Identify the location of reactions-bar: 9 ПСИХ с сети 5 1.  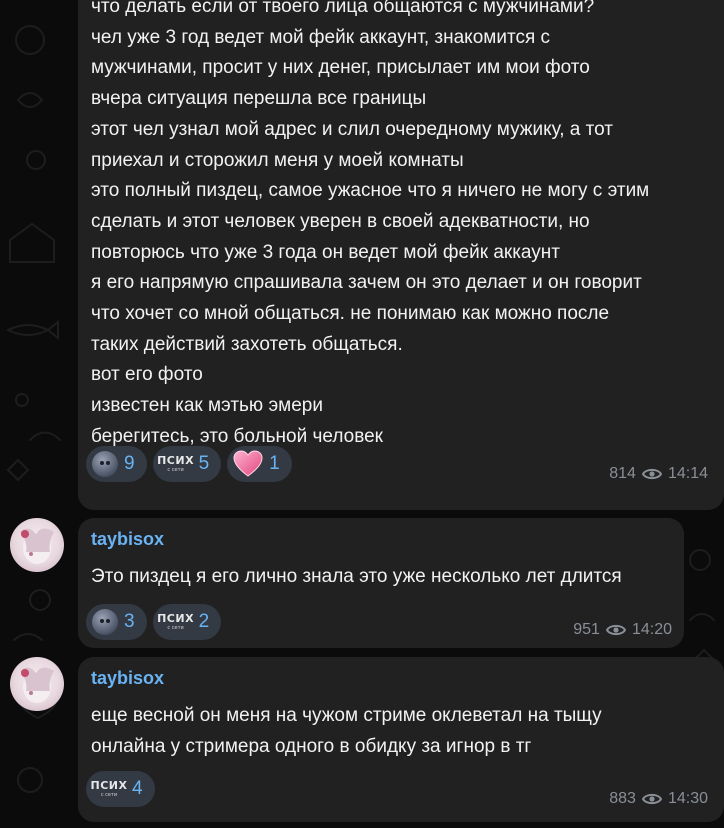
(189, 464).